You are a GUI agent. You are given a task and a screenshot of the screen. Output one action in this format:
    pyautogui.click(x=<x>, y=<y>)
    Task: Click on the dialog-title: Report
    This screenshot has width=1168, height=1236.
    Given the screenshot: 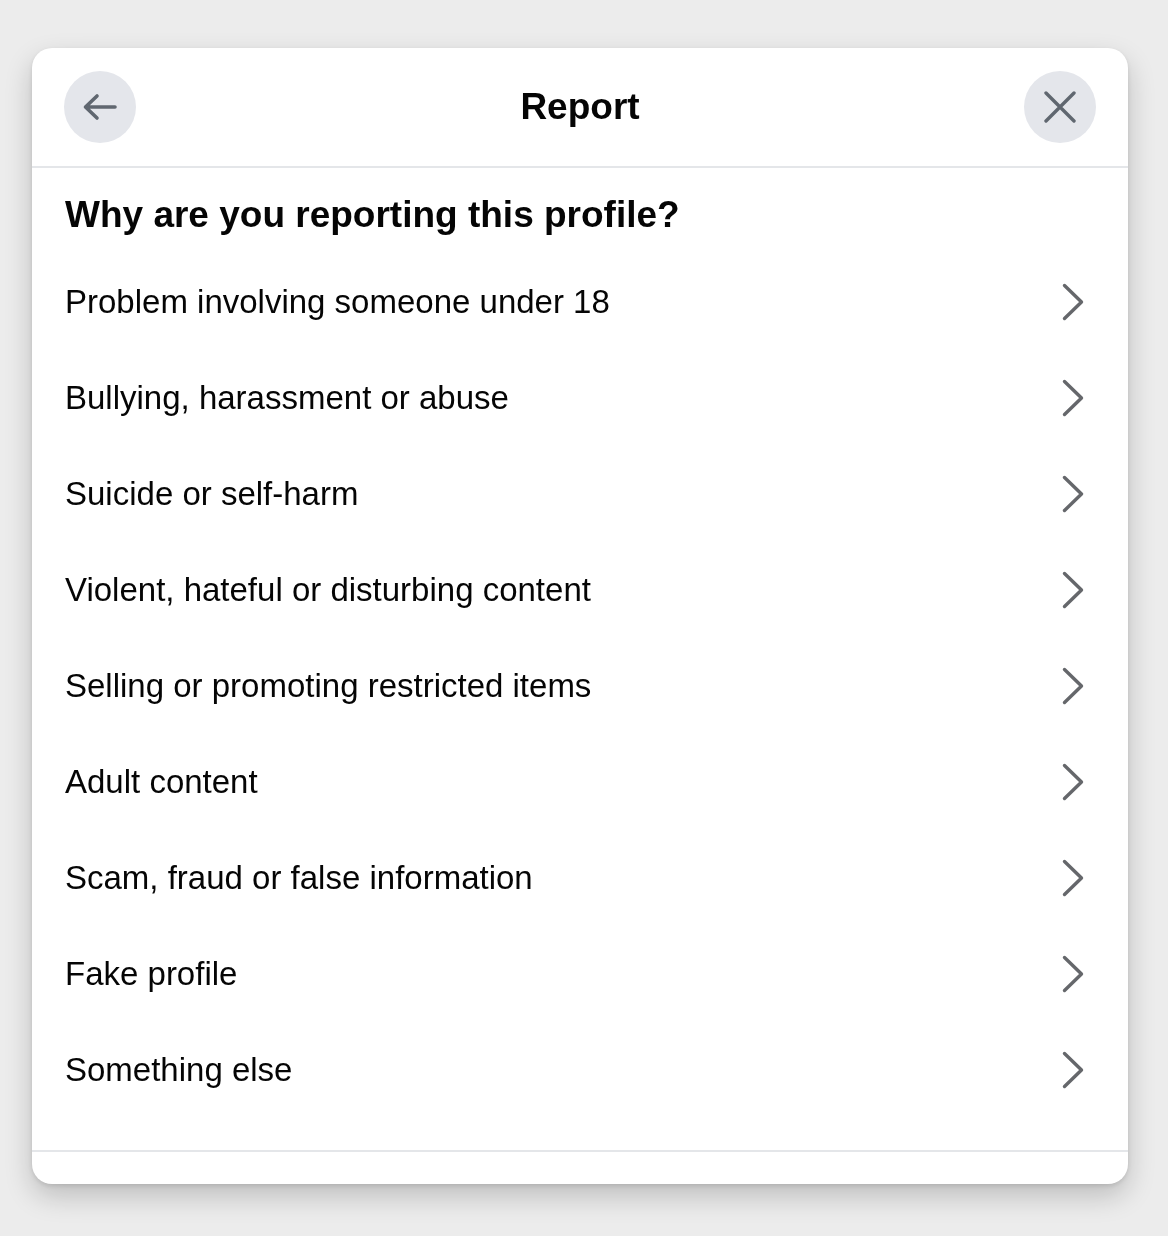 What is the action you would take?
    pyautogui.click(x=580, y=107)
    